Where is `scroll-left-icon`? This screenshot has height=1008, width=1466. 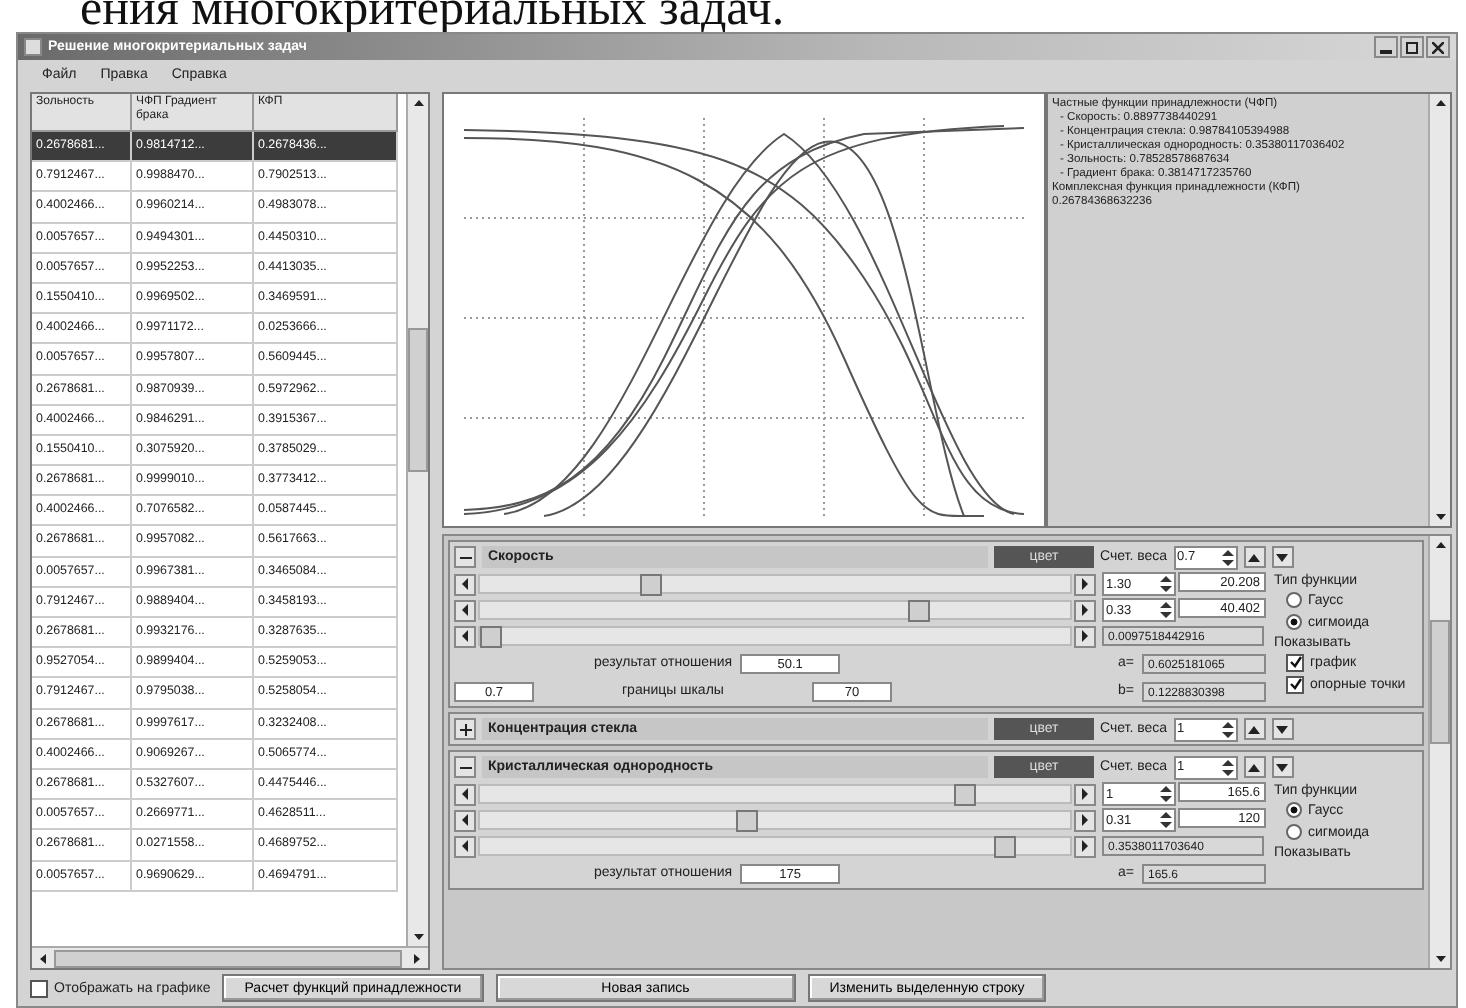
scroll-left-icon is located at coordinates (43, 958).